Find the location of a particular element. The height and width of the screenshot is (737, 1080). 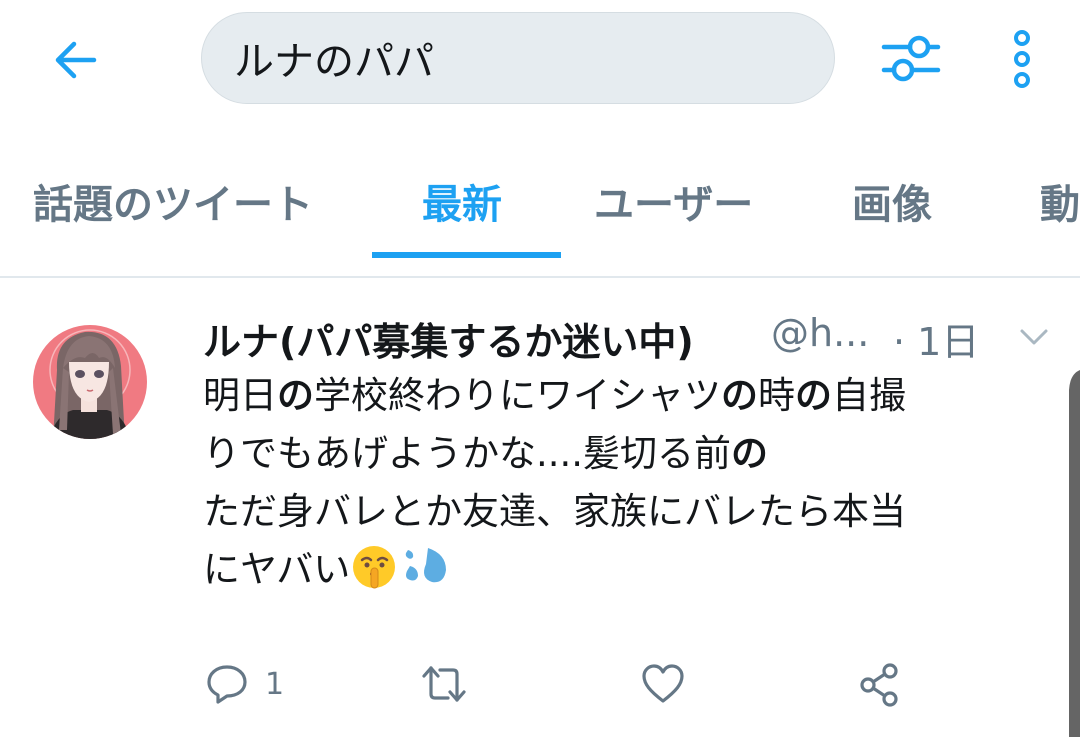

search-query-text: ルナのパパ is located at coordinates (334, 62).